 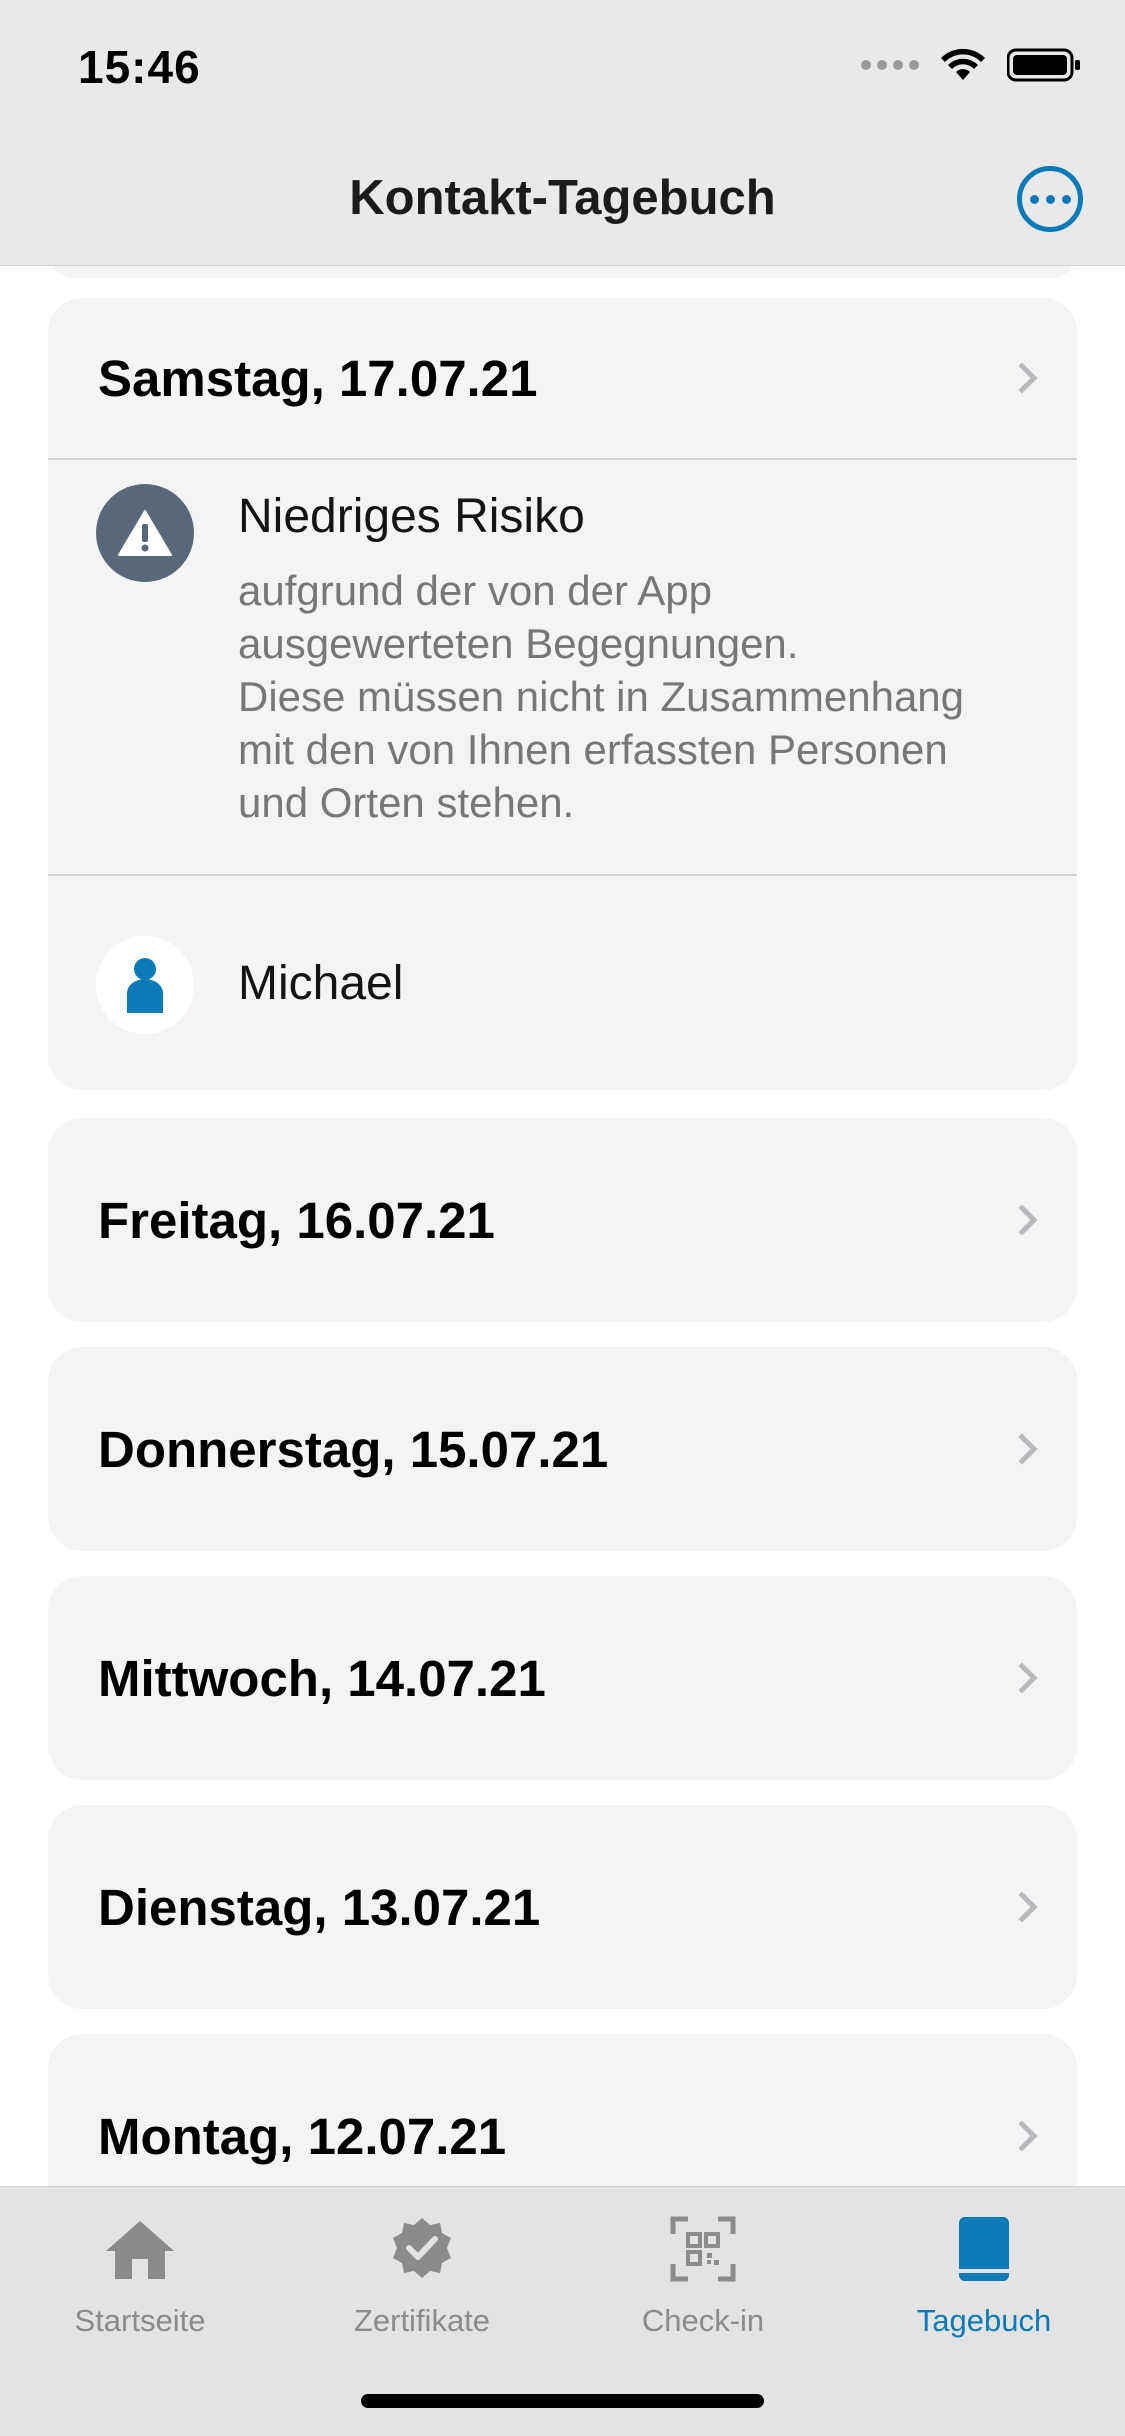 What do you see at coordinates (422, 2320) in the screenshot?
I see `tab-label: Zertifikate` at bounding box center [422, 2320].